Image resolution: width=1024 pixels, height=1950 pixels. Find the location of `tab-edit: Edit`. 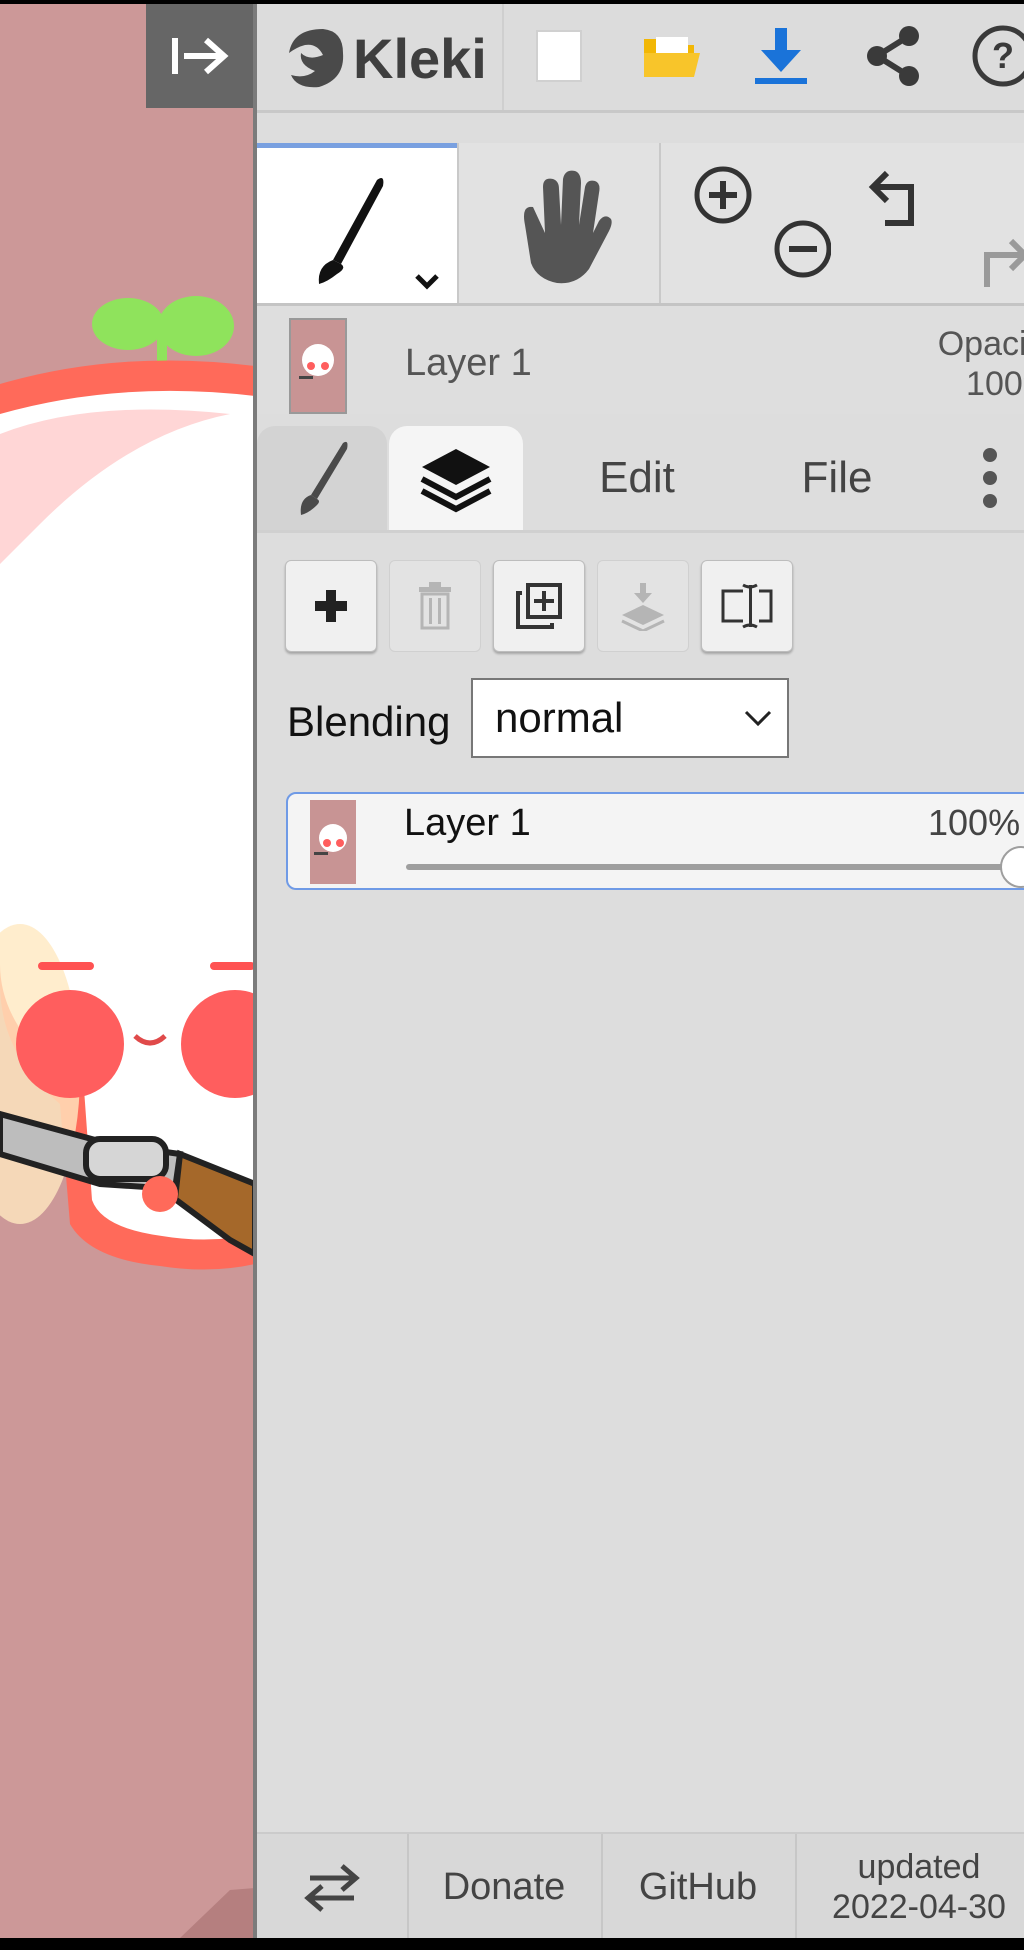

tab-edit: Edit is located at coordinates (637, 478).